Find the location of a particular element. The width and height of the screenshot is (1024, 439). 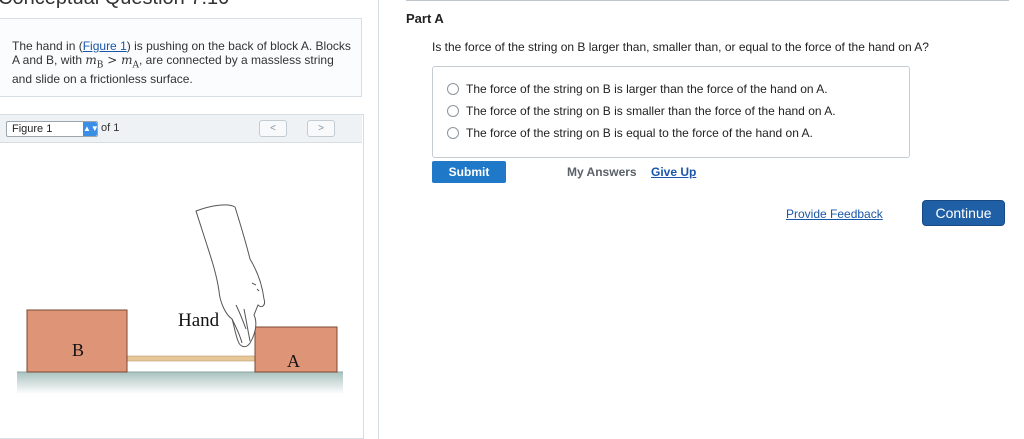

part-title: Part A is located at coordinates (425, 18).